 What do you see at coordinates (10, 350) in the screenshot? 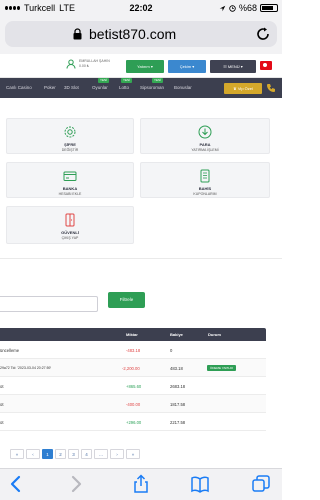
I see `row-description: üncelleme` at bounding box center [10, 350].